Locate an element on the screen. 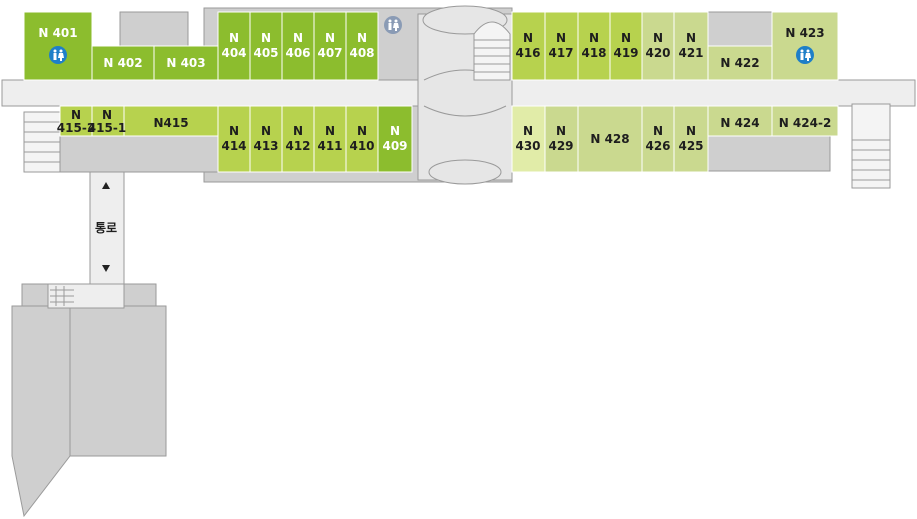 The height and width of the screenshot is (519, 917). label-n405-a: N is located at coordinates (266, 38).